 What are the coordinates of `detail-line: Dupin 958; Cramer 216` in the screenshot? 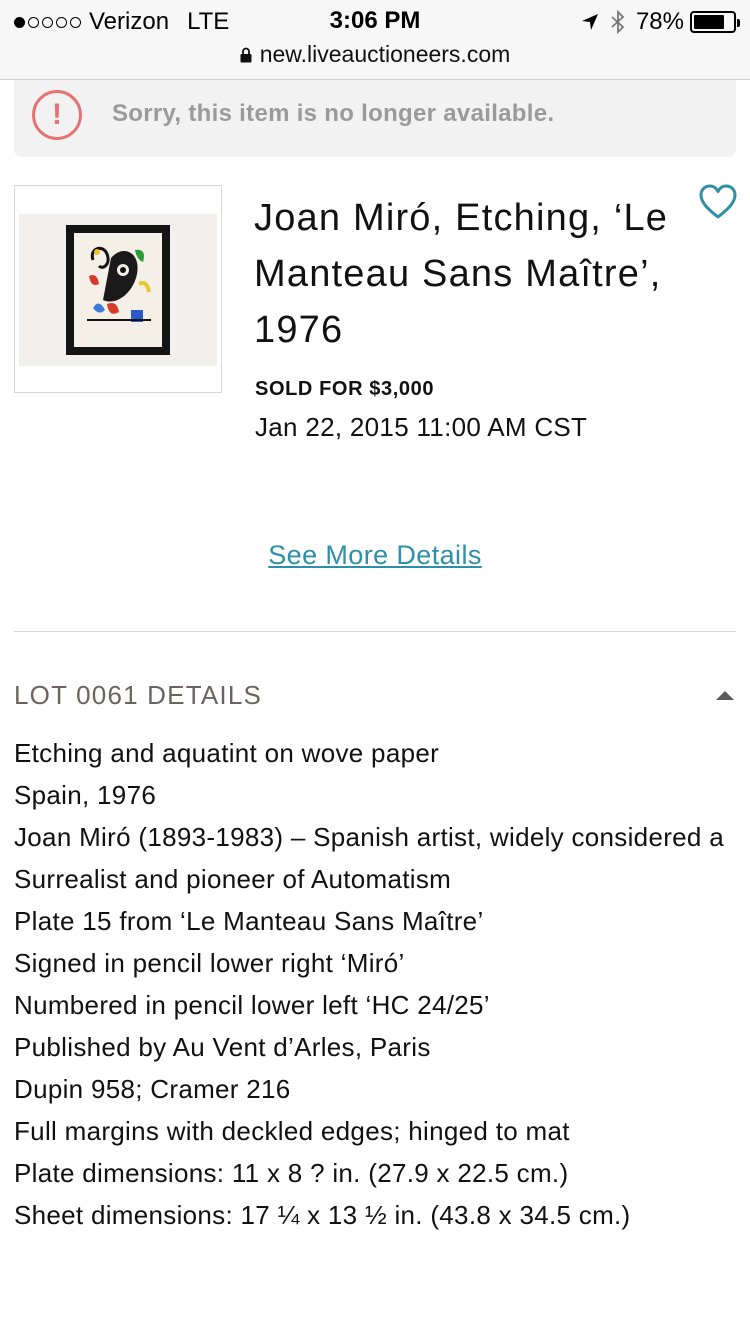 It's located at (152, 1089).